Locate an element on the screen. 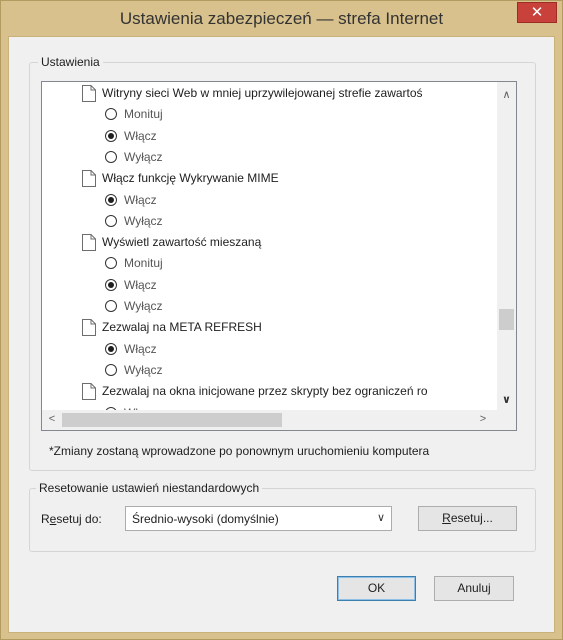 This screenshot has height=640, width=563. reset-level-select: Średnio-wysoki (domyślnie) ∨ is located at coordinates (258, 518).